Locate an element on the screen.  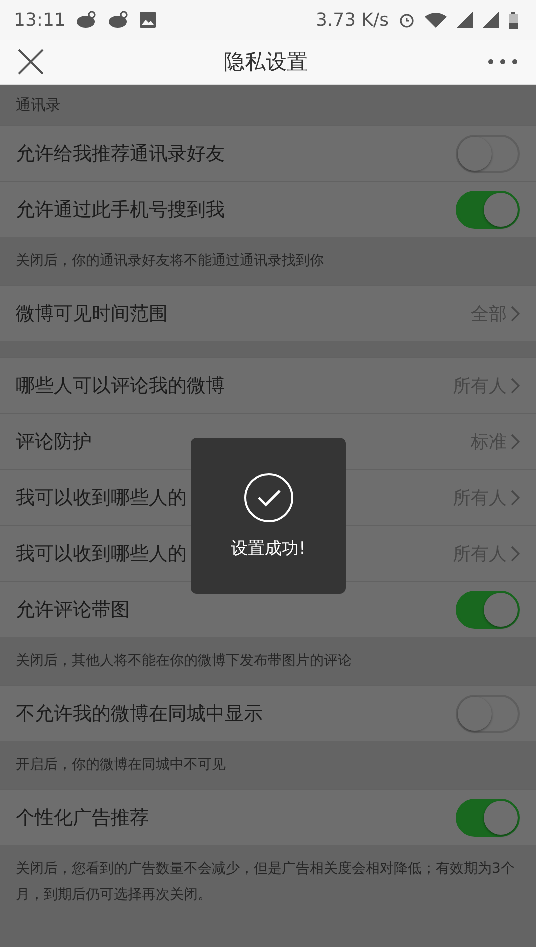
setting-label: 允许通过此手机号搜到我 is located at coordinates (120, 210).